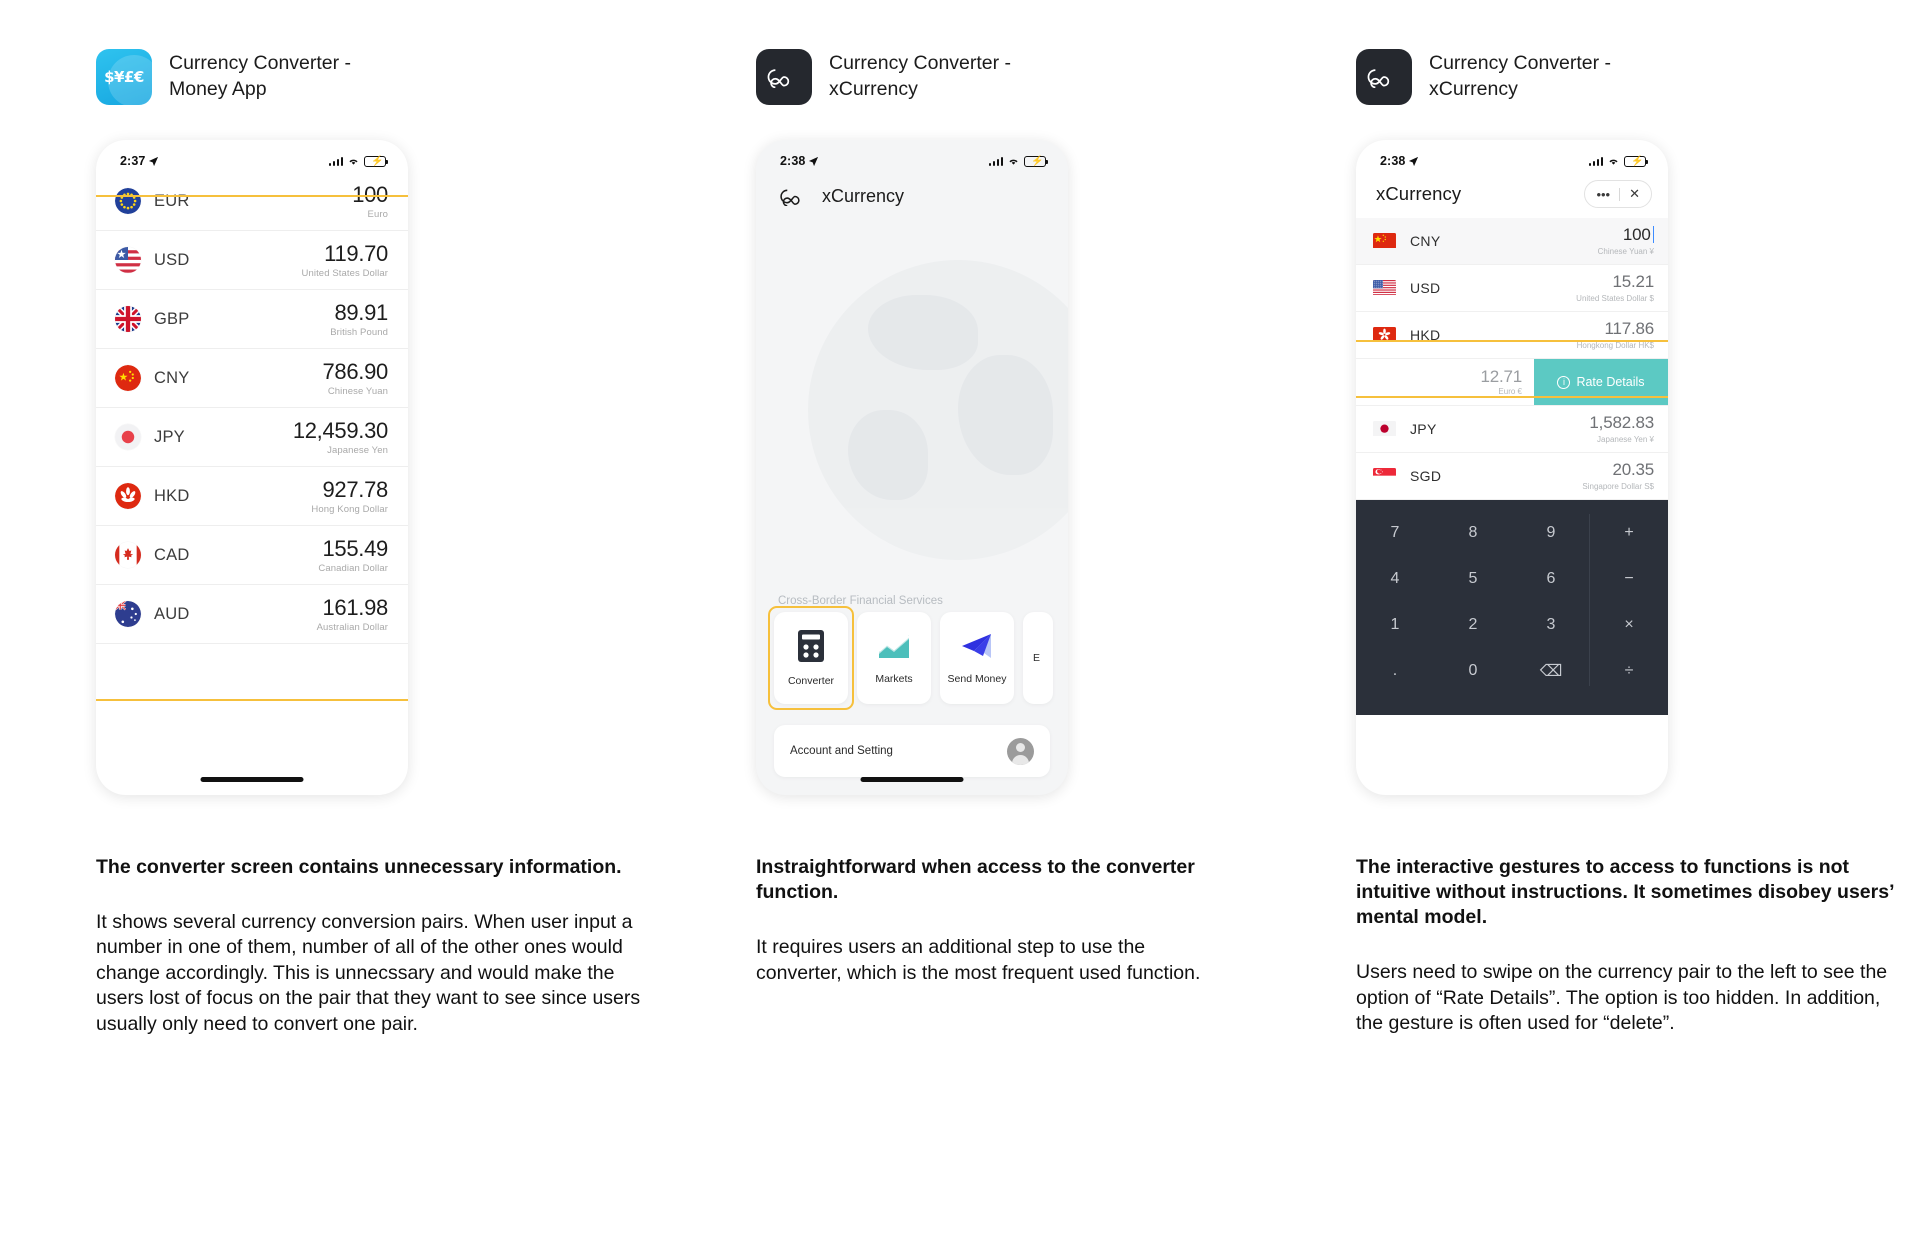 The width and height of the screenshot is (1920, 1236). Describe the element at coordinates (252, 260) in the screenshot. I see `currency-row: USD 119.70 United States Dollar` at that location.